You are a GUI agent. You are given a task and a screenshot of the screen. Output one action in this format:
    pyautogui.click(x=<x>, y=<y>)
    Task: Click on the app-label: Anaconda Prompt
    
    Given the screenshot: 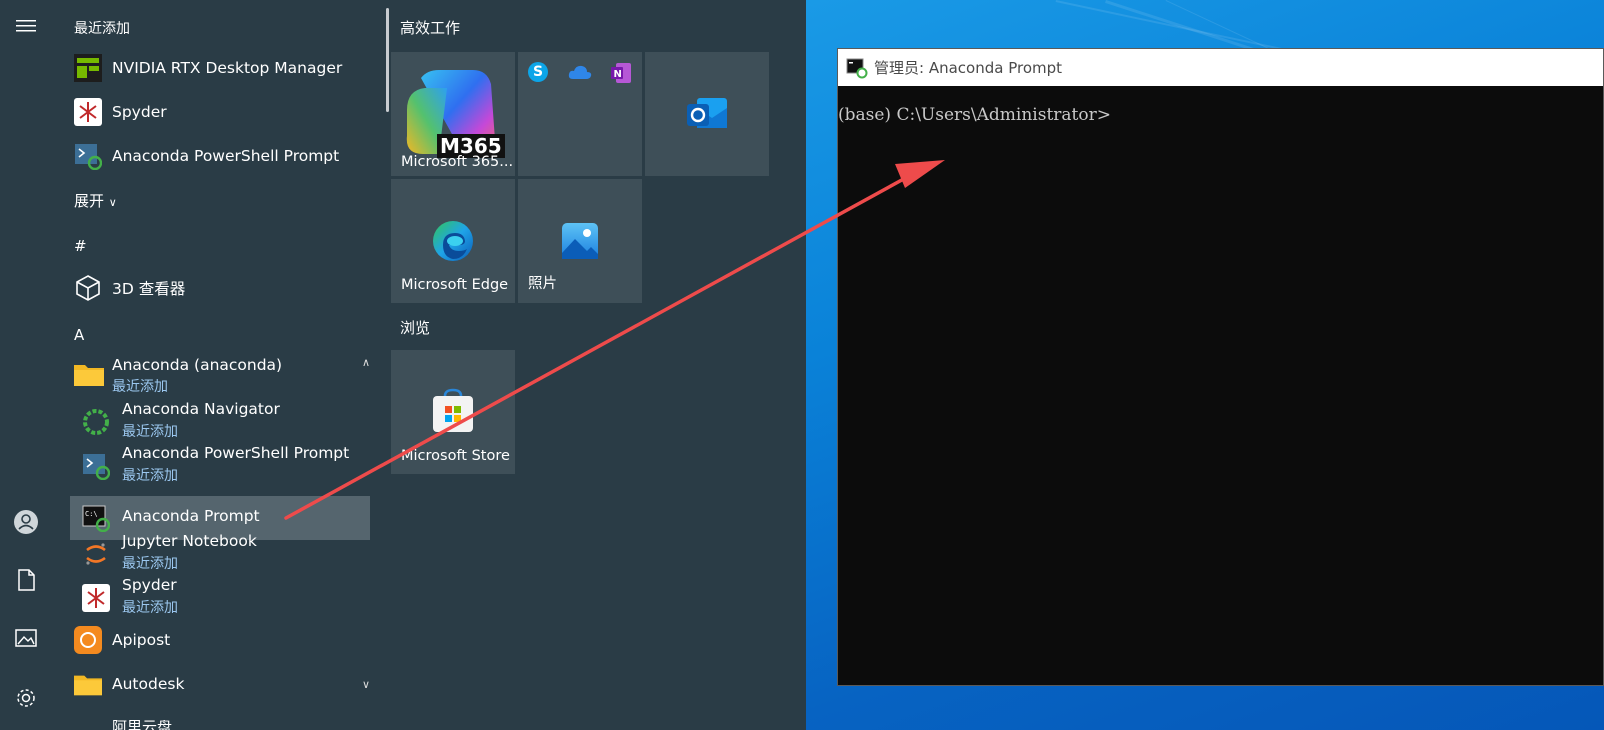 What is the action you would take?
    pyautogui.click(x=191, y=516)
    